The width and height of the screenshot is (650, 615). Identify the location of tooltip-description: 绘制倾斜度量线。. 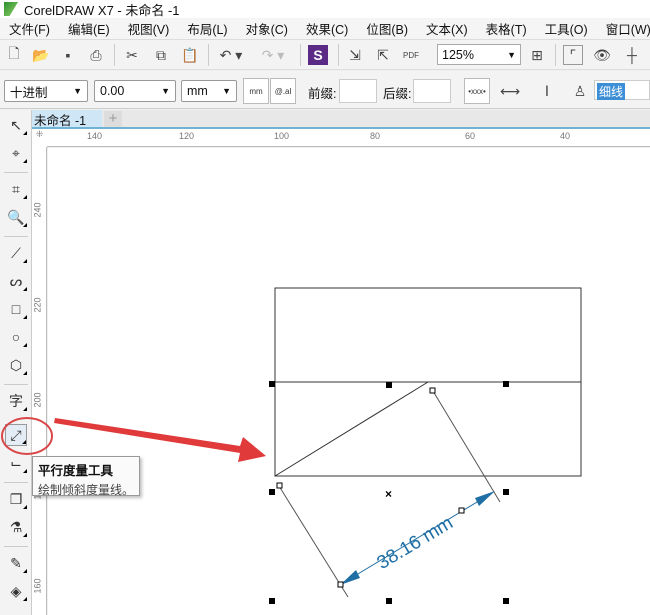
(86, 490).